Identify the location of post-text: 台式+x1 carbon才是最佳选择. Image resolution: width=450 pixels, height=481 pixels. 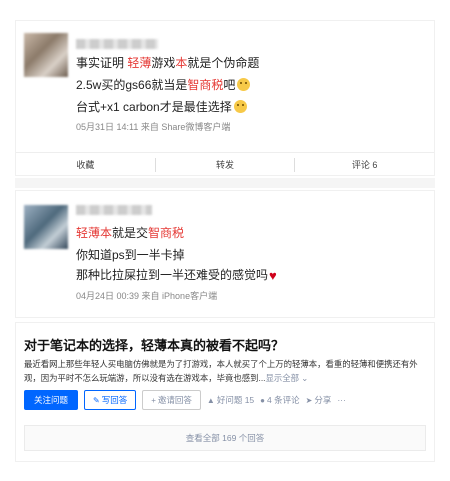
(154, 107).